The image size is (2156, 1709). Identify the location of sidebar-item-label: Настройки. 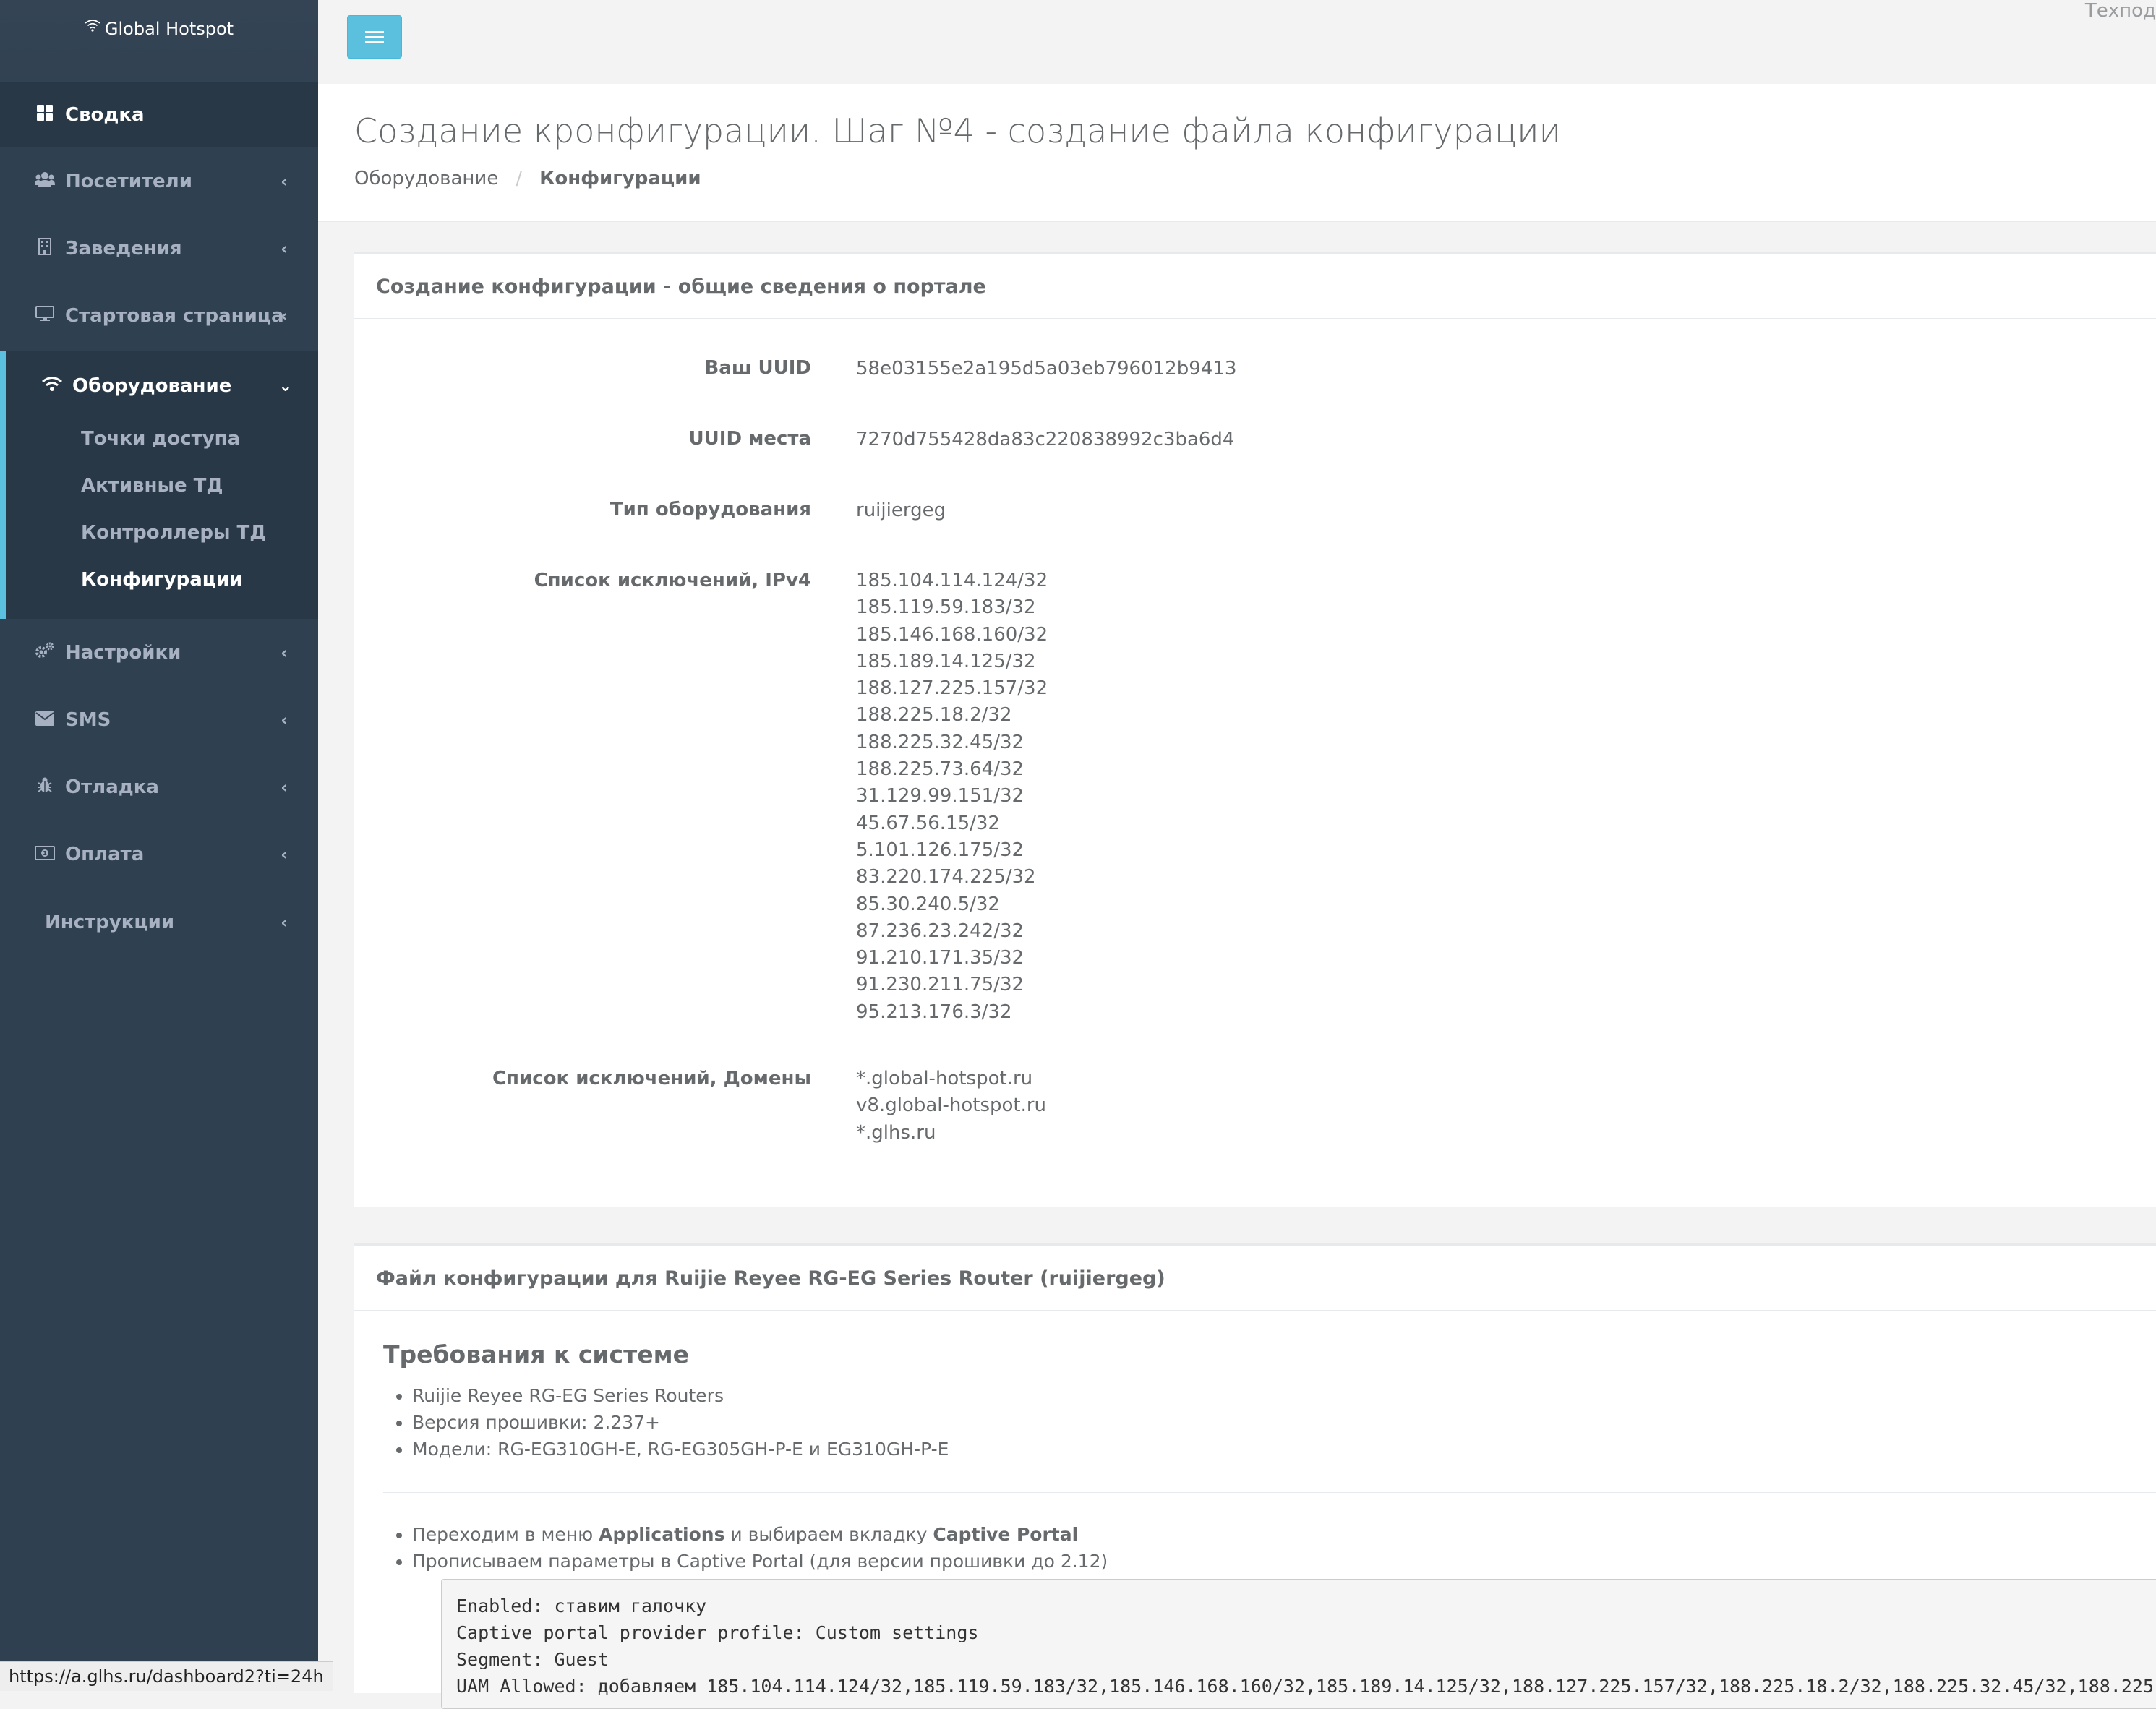
(123, 653).